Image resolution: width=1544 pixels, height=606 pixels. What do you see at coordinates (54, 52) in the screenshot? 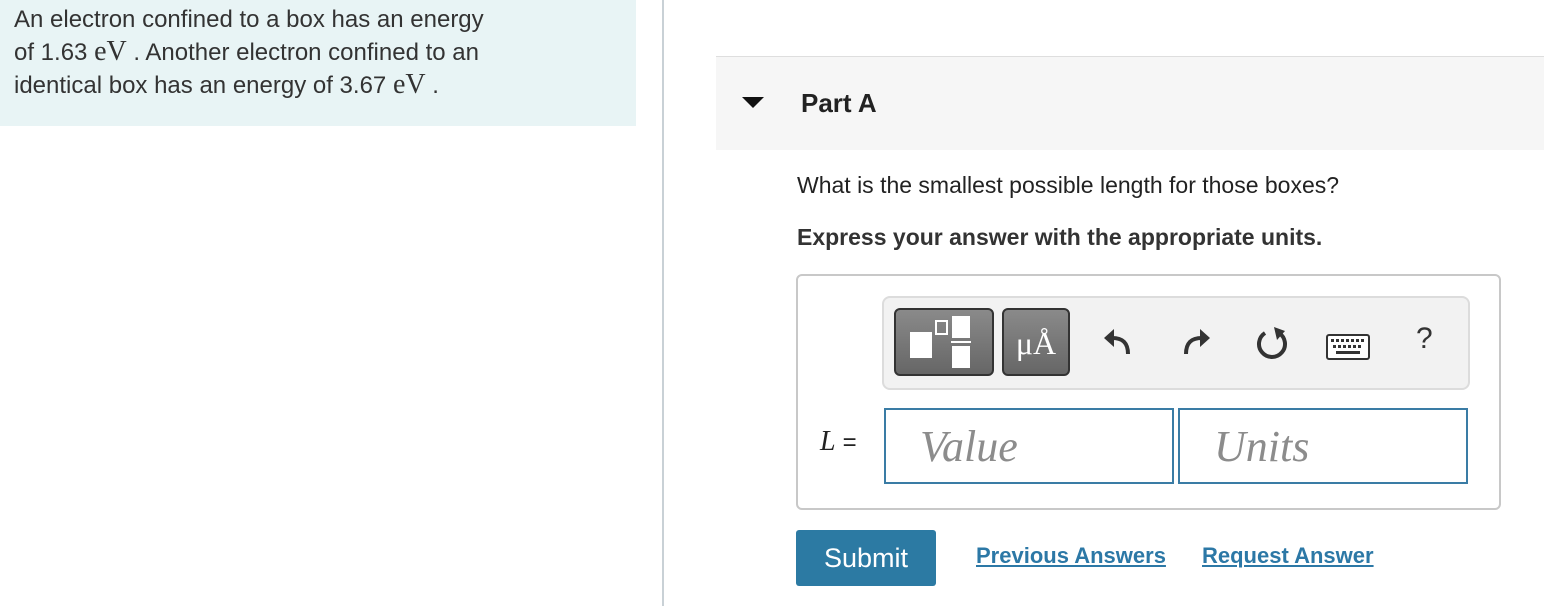
I see `problem-line-2-start: of 1.63` at bounding box center [54, 52].